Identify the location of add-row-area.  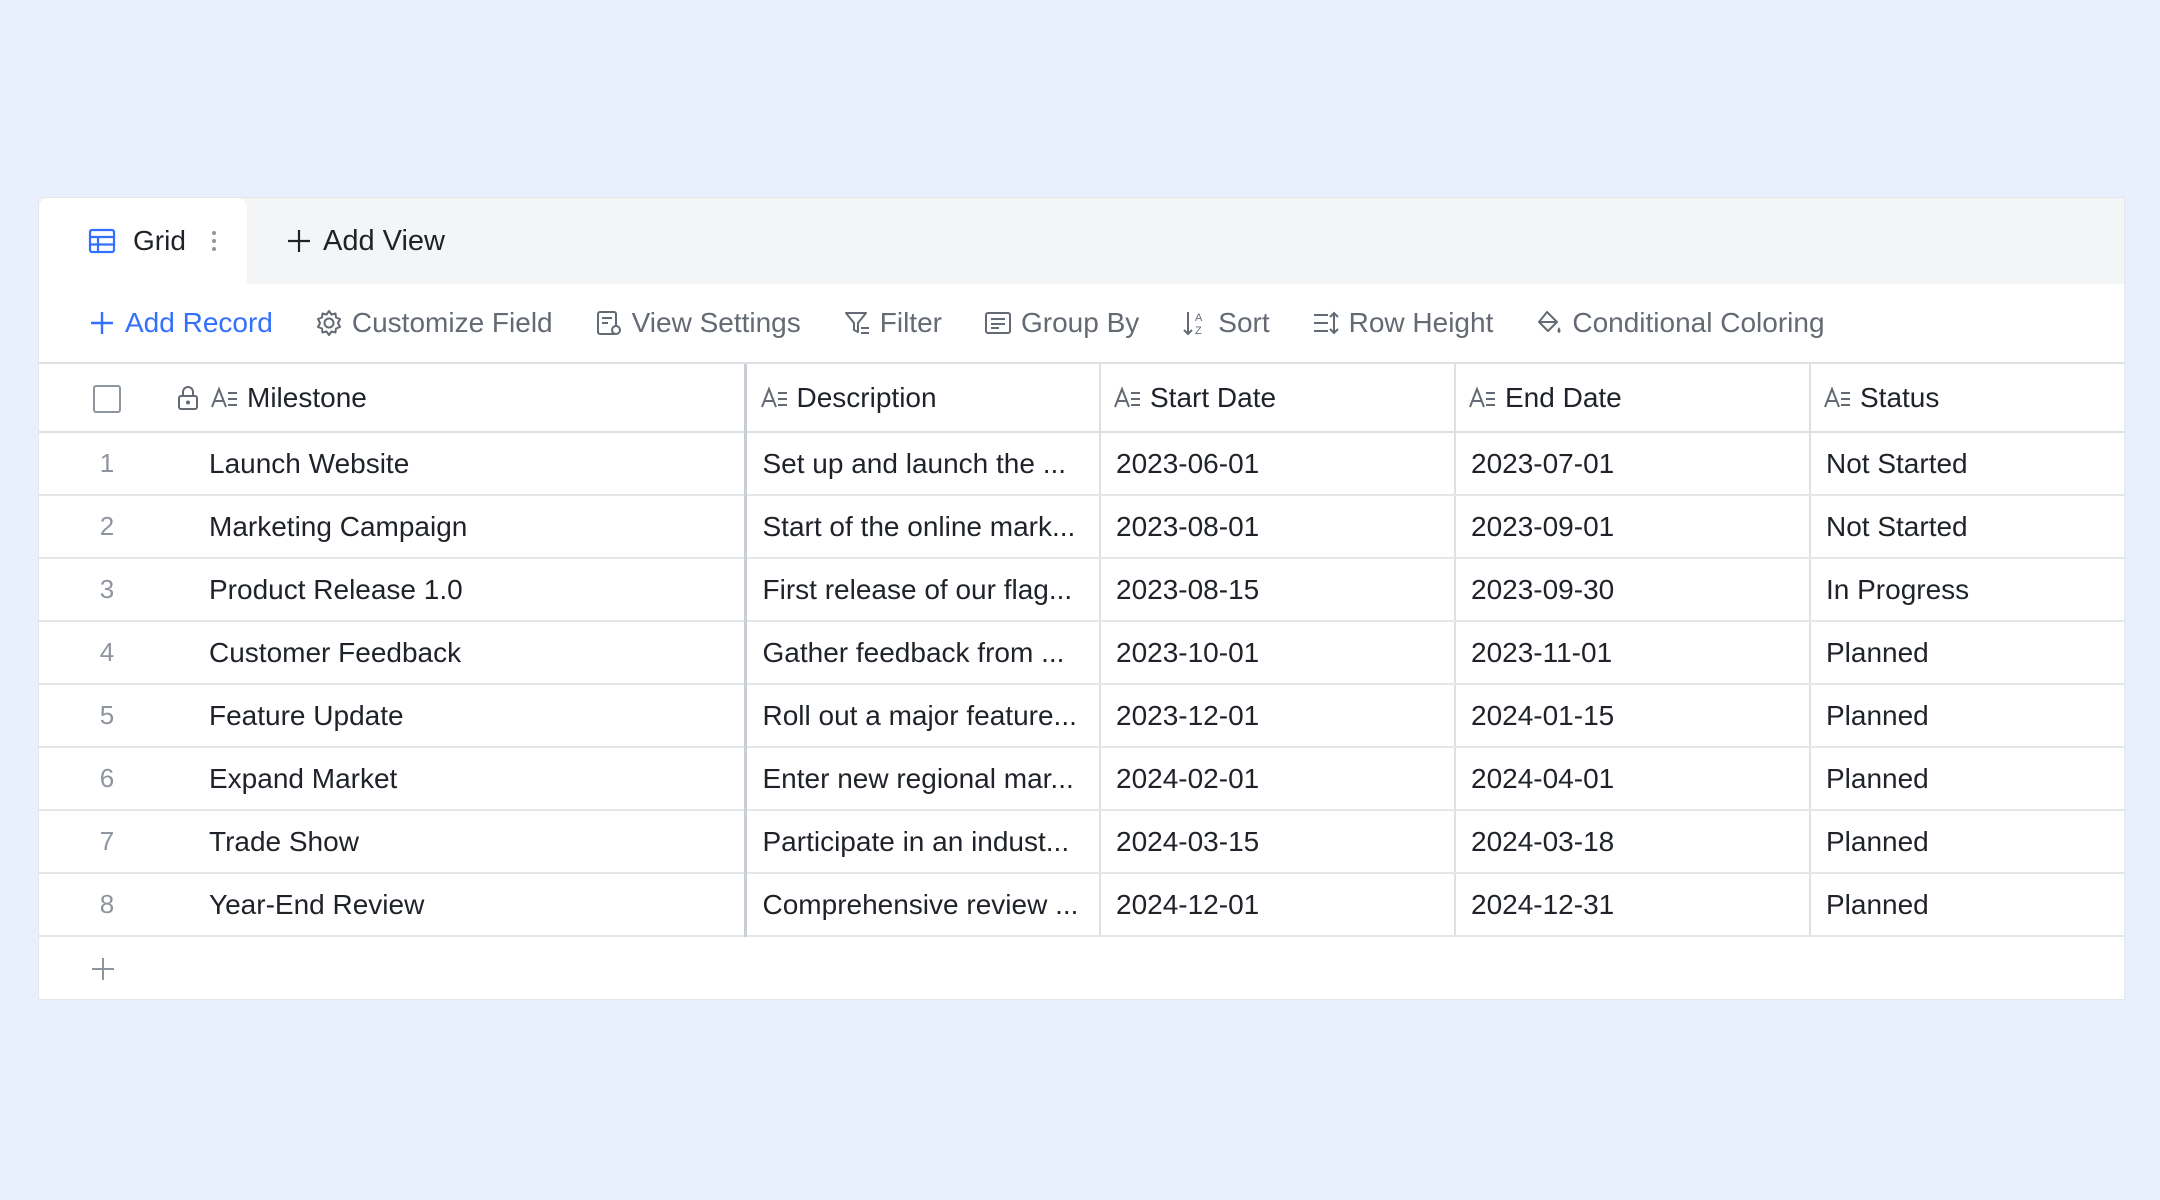
(1081, 968).